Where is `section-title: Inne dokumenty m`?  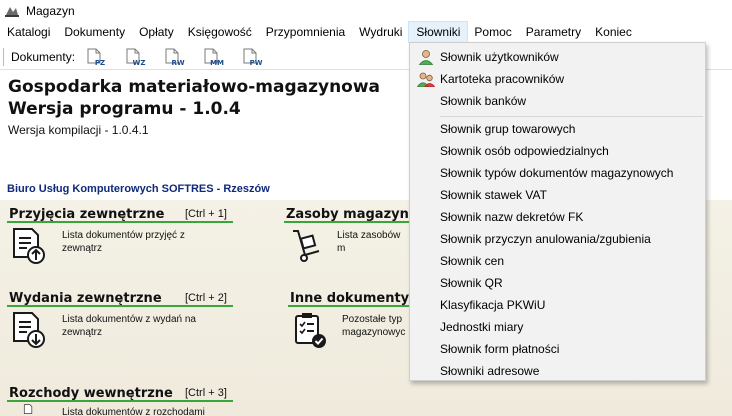 section-title: Inne dokumenty m is located at coordinates (349, 298).